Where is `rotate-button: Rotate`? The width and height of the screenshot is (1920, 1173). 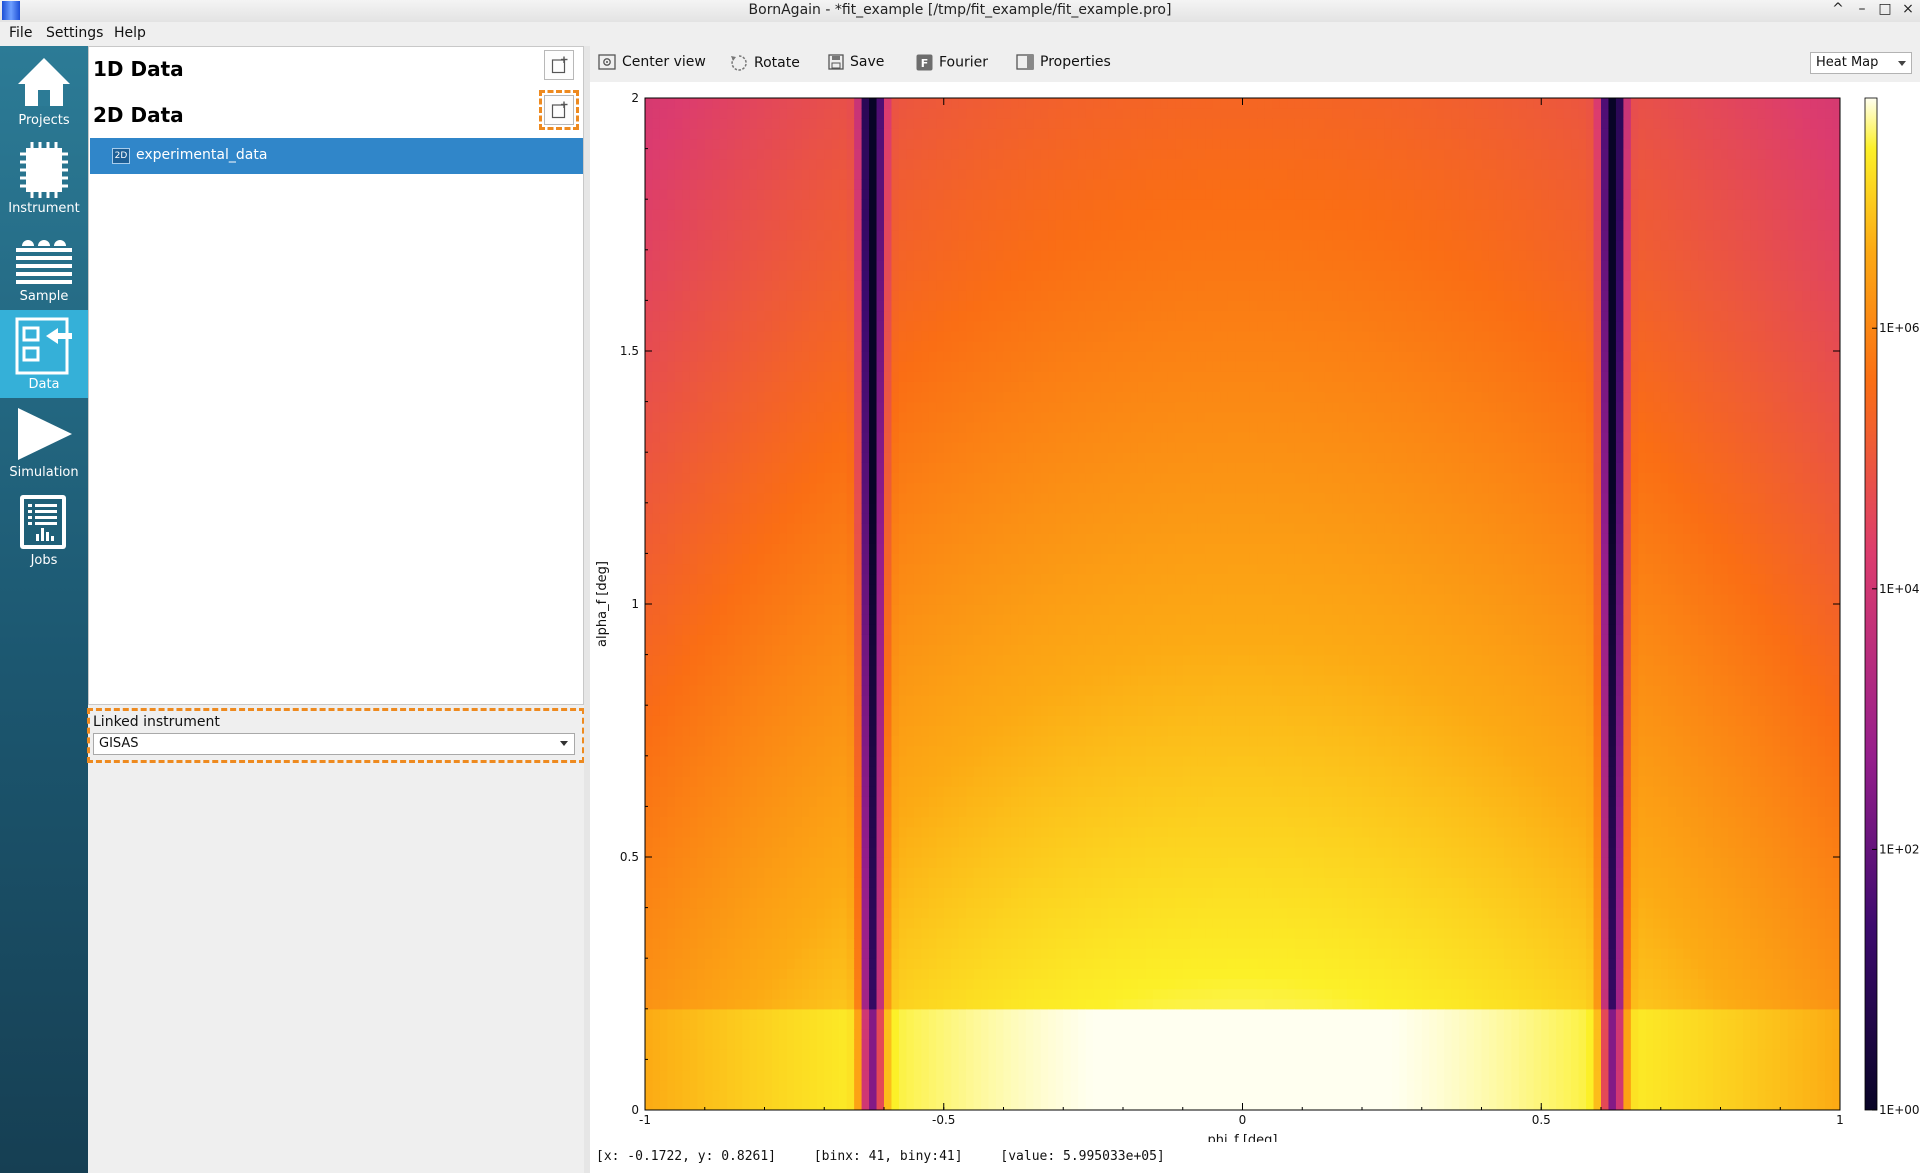 rotate-button: Rotate is located at coordinates (765, 64).